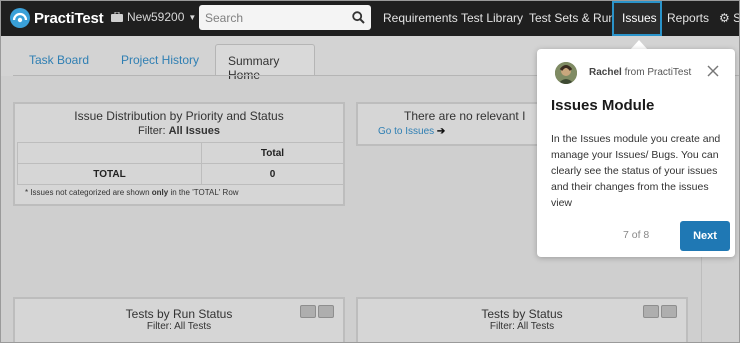  What do you see at coordinates (109, 153) in the screenshot?
I see `table-header-empty` at bounding box center [109, 153].